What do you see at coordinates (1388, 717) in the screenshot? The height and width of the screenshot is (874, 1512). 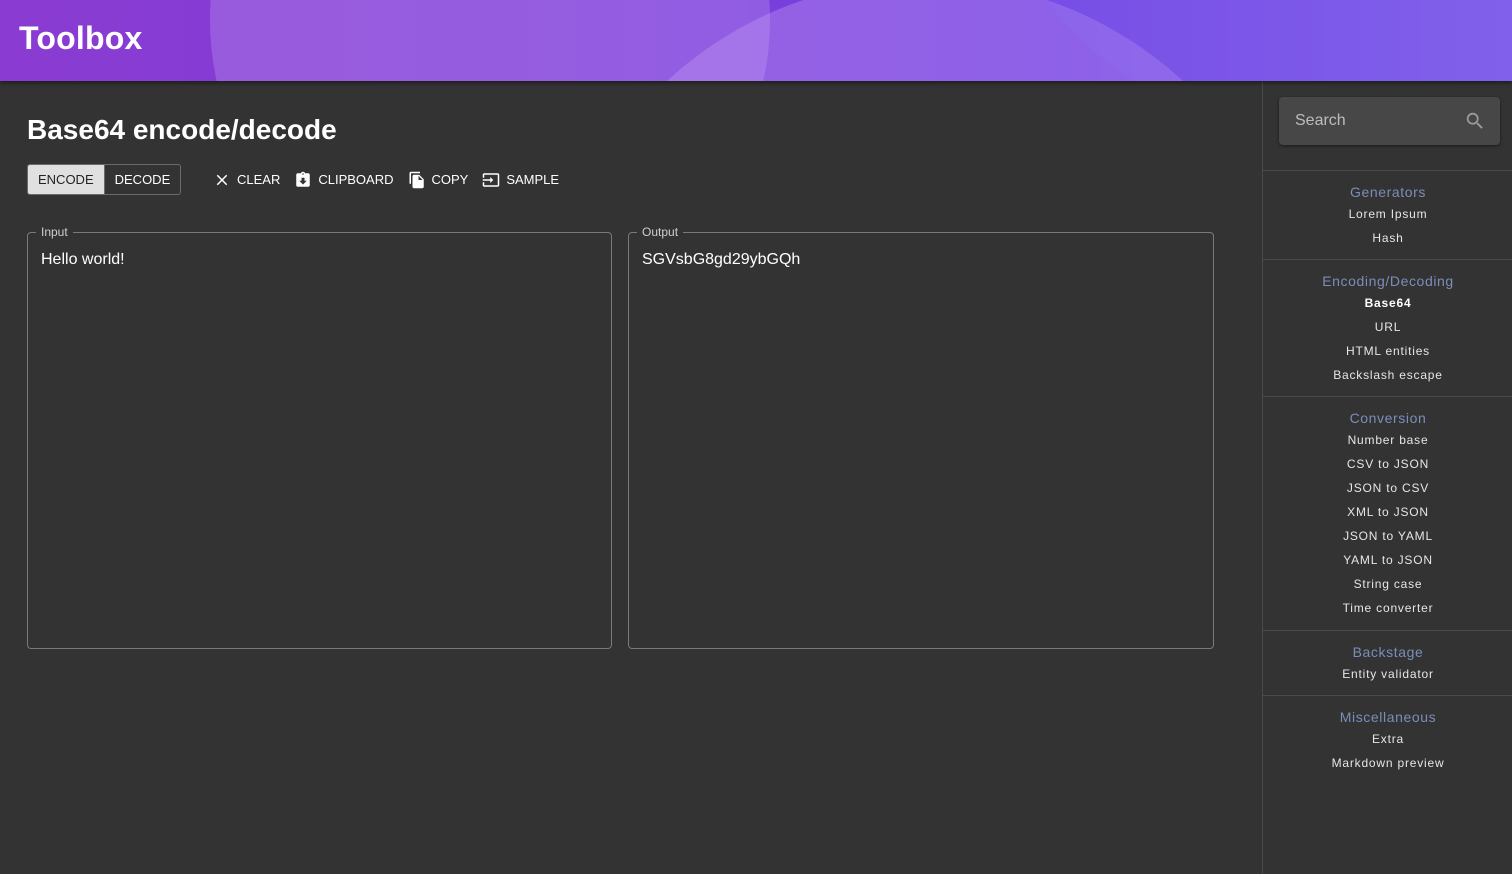 I see `nav-section-heading: Miscellaneous` at bounding box center [1388, 717].